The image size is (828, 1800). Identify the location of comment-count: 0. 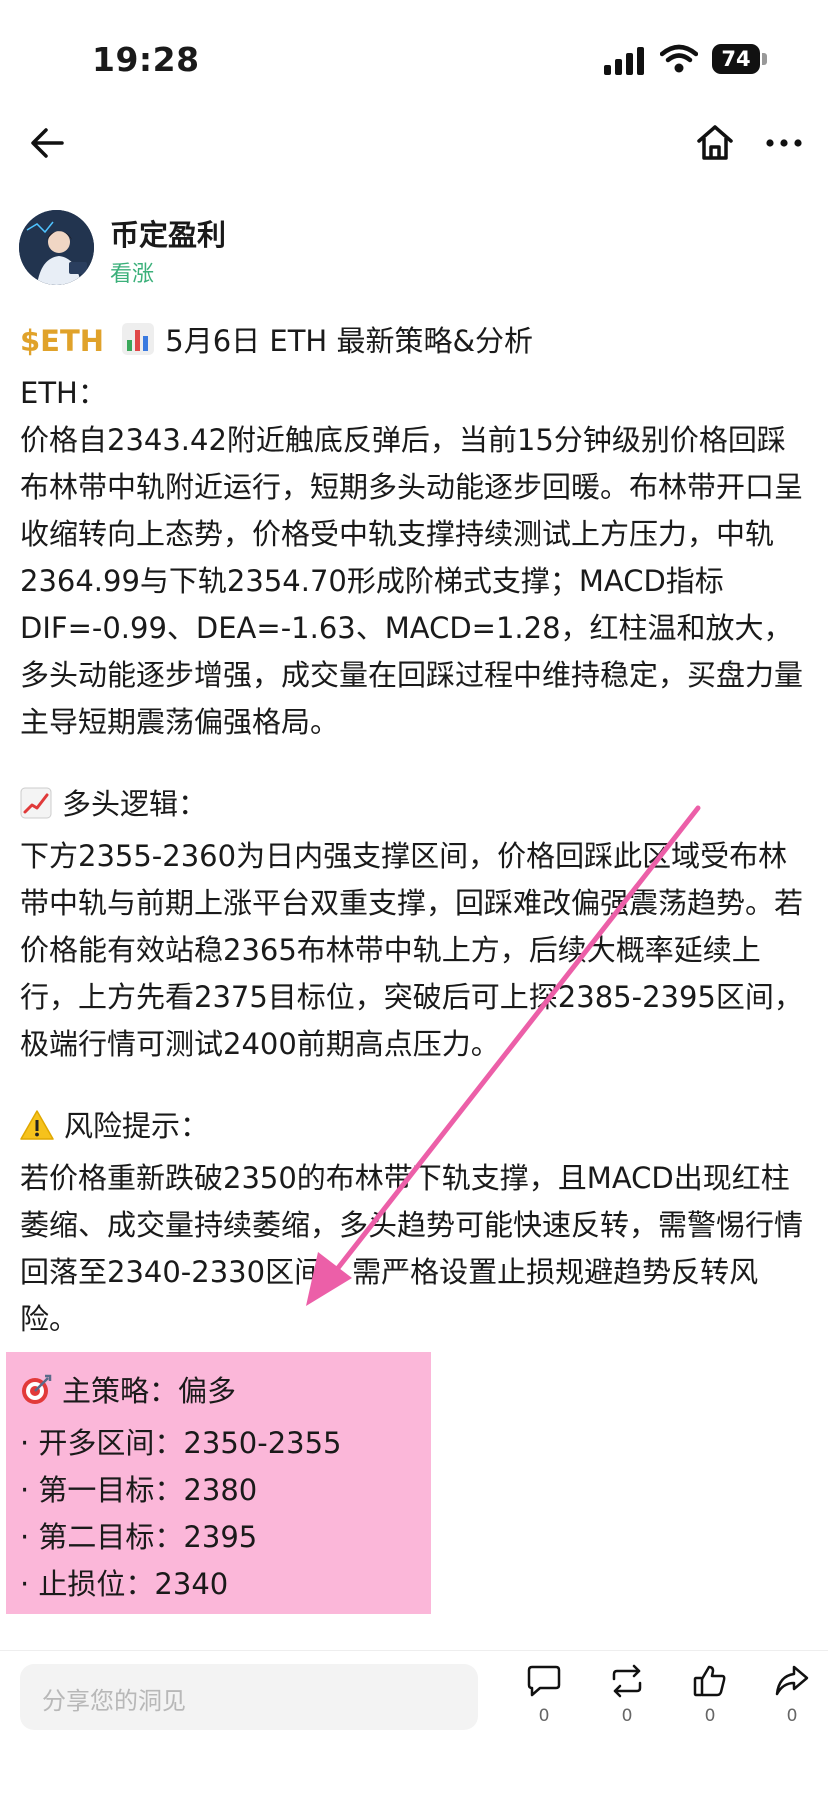
(544, 1716).